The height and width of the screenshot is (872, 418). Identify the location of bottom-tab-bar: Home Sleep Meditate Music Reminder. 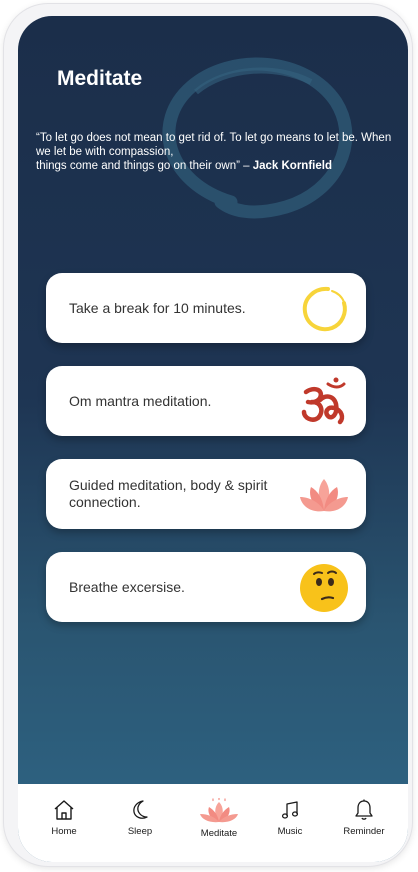
(213, 823).